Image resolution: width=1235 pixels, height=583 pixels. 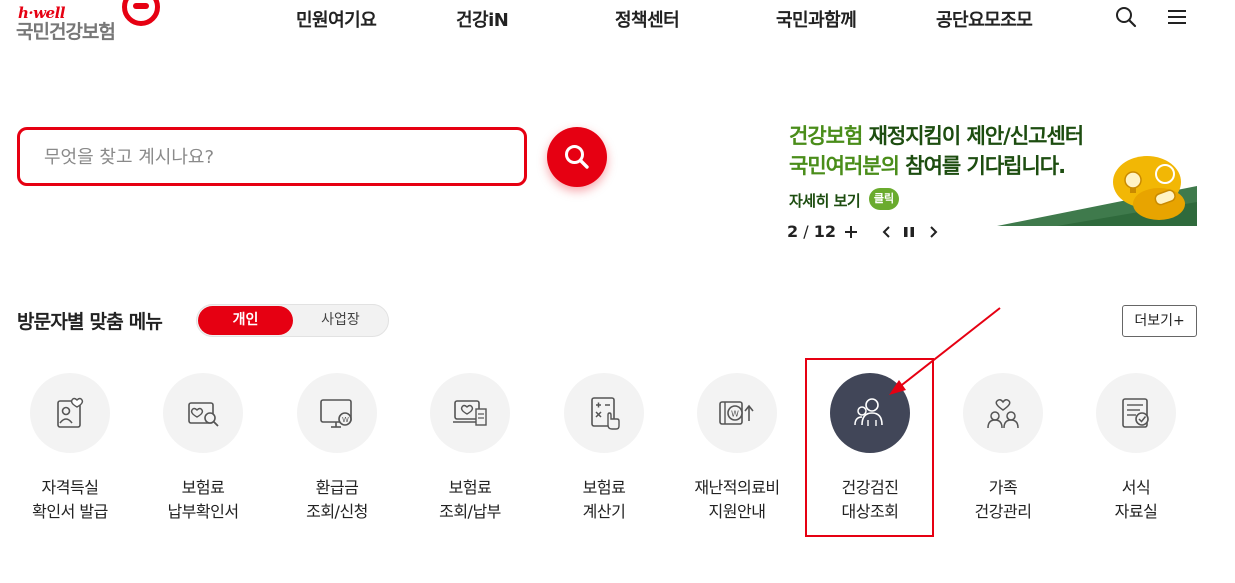 I want to click on nav-item-health-in: 건강iN, so click(x=482, y=19).